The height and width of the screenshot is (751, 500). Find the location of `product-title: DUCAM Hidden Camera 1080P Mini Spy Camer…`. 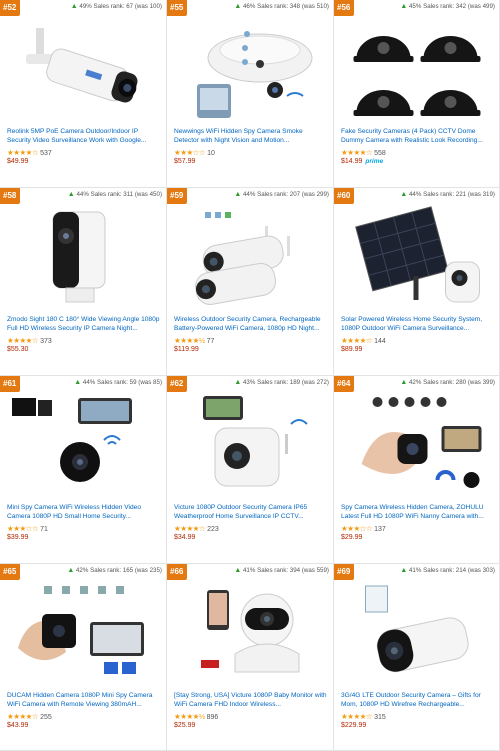

product-title: DUCAM Hidden Camera 1080P Mini Spy Camer… is located at coordinates (84, 700).